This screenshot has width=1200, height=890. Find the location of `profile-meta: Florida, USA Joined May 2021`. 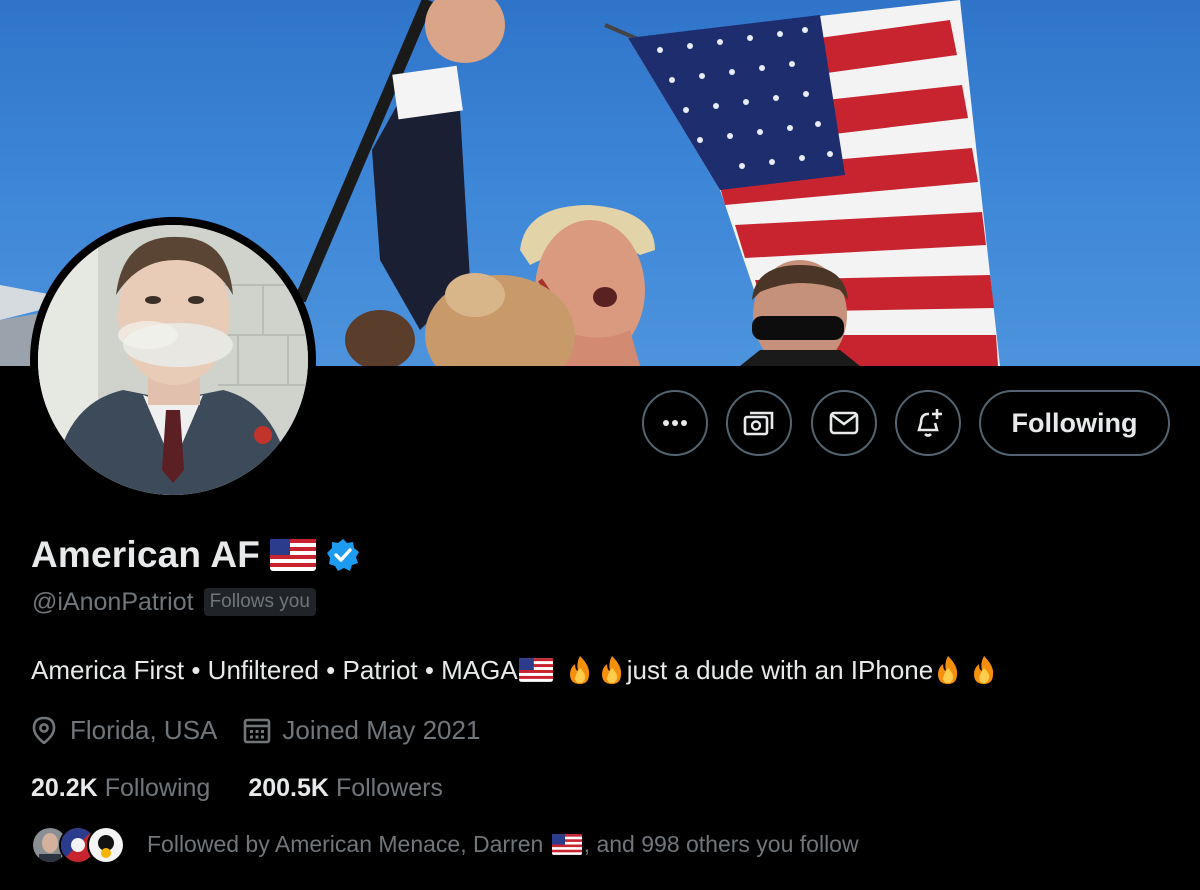

profile-meta: Florida, USA Joined May 2021 is located at coordinates (255, 730).